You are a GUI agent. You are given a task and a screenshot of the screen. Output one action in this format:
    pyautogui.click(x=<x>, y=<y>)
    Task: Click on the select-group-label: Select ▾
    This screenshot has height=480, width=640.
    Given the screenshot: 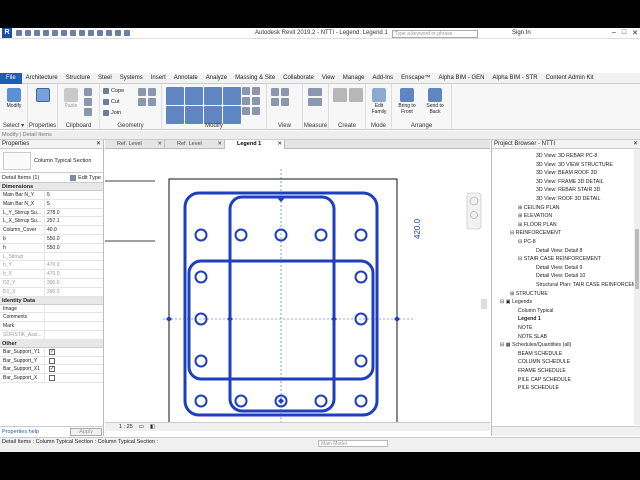 What is the action you would take?
    pyautogui.click(x=13, y=125)
    